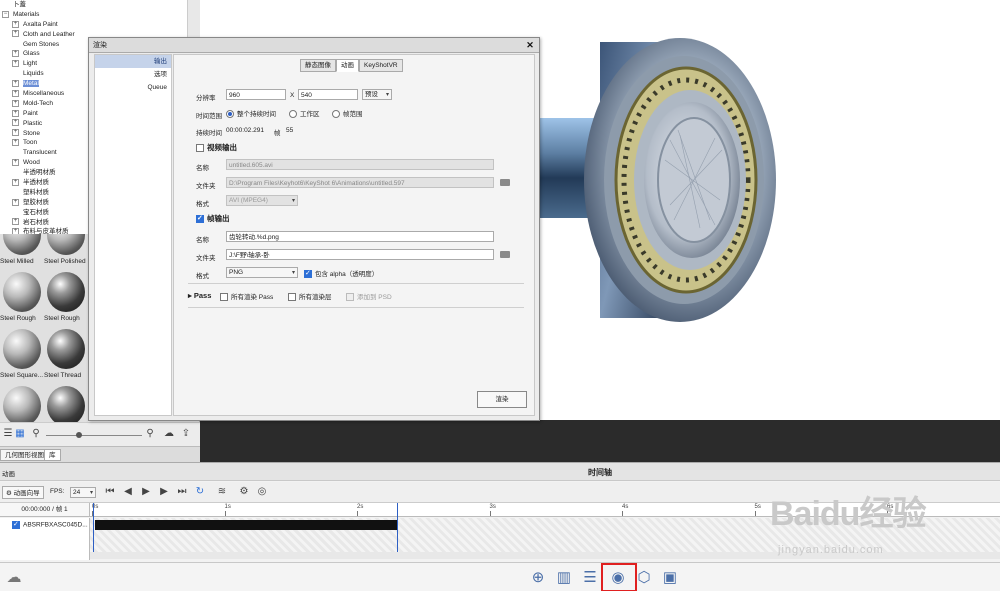  Describe the element at coordinates (387, 95) in the screenshot. I see `chevron-down-icon: ▾` at that location.